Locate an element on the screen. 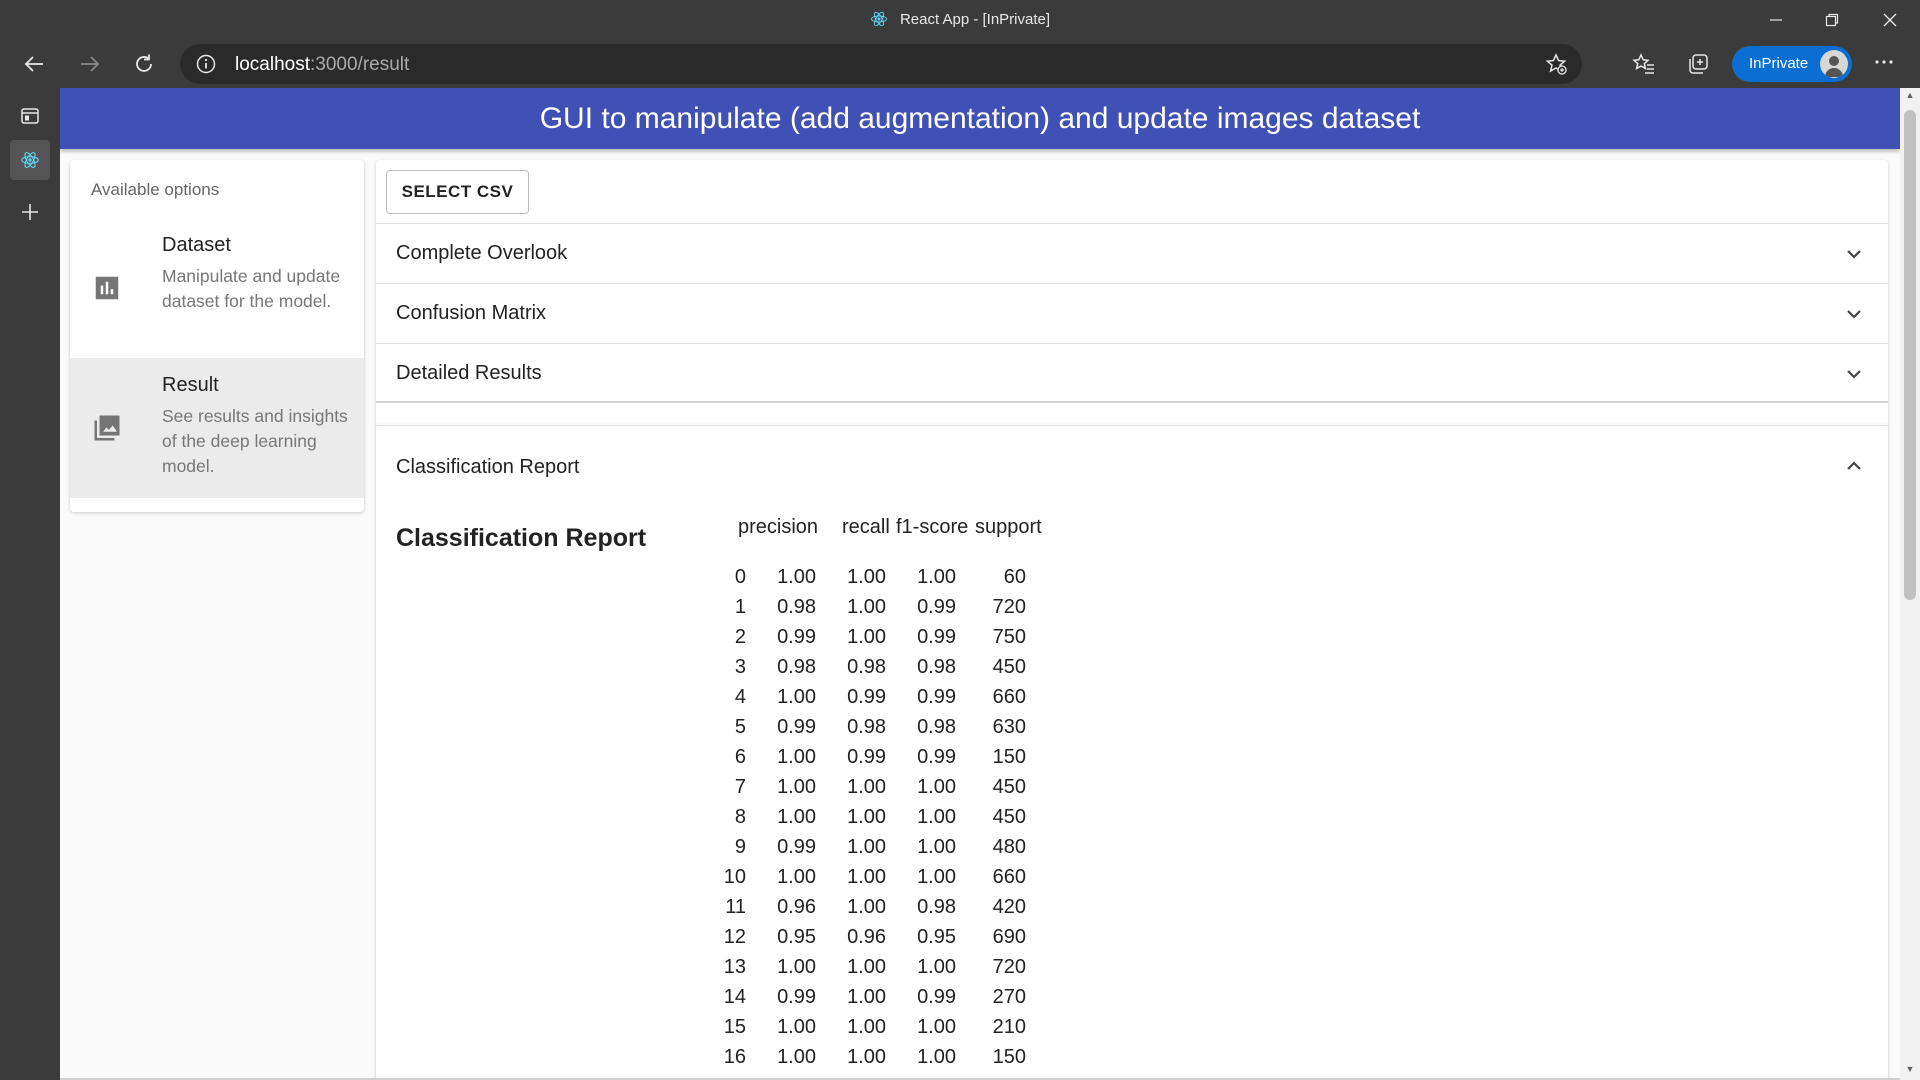  favorites-icon is located at coordinates (1644, 64).